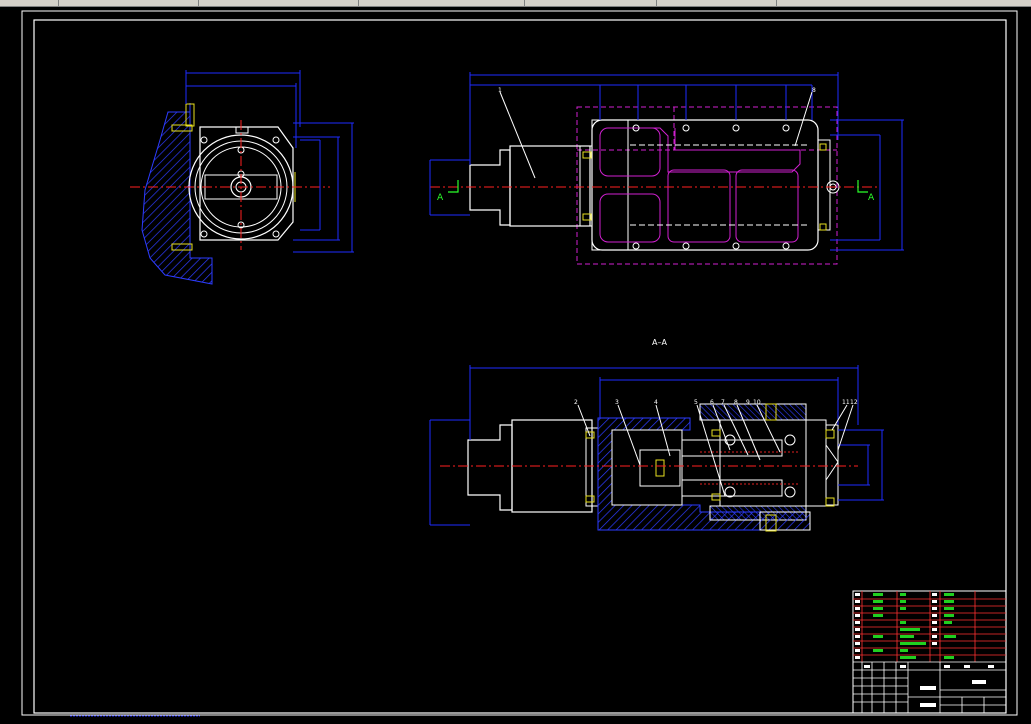 This screenshot has width=1031, height=724. I want to click on section-view-title: A–A, so click(659, 342).